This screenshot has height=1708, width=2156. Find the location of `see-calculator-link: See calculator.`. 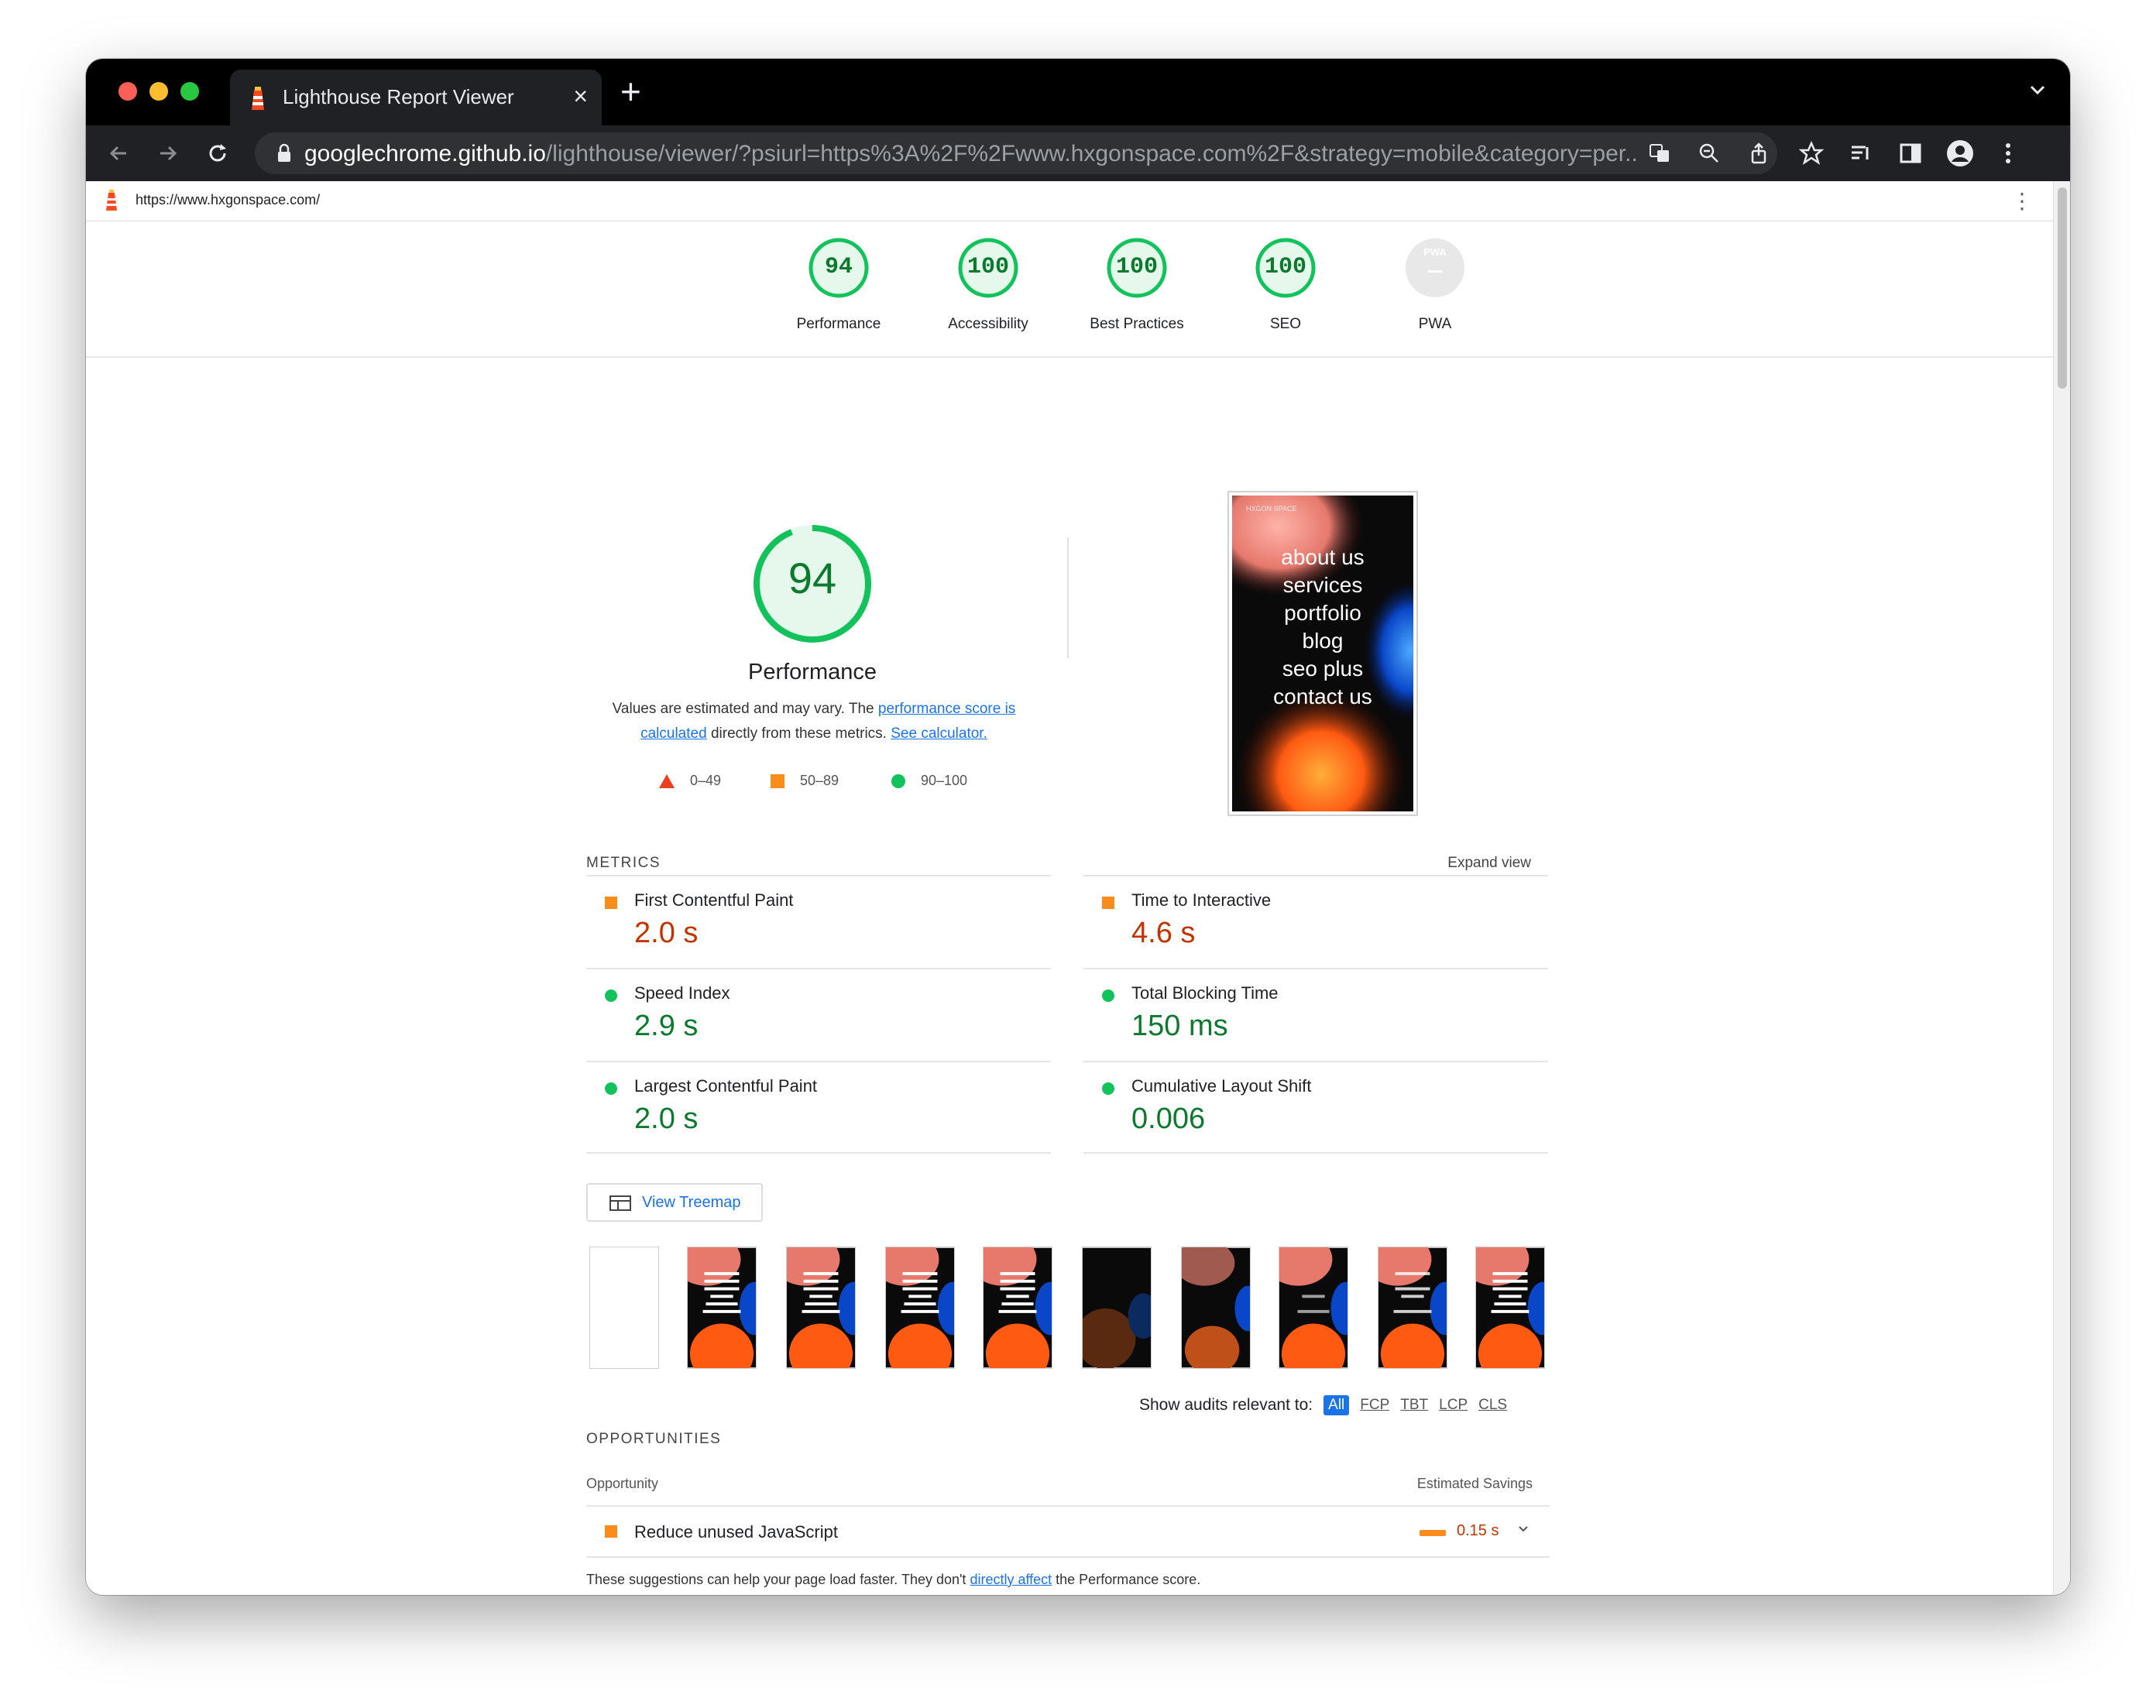

see-calculator-link: See calculator. is located at coordinates (939, 733).